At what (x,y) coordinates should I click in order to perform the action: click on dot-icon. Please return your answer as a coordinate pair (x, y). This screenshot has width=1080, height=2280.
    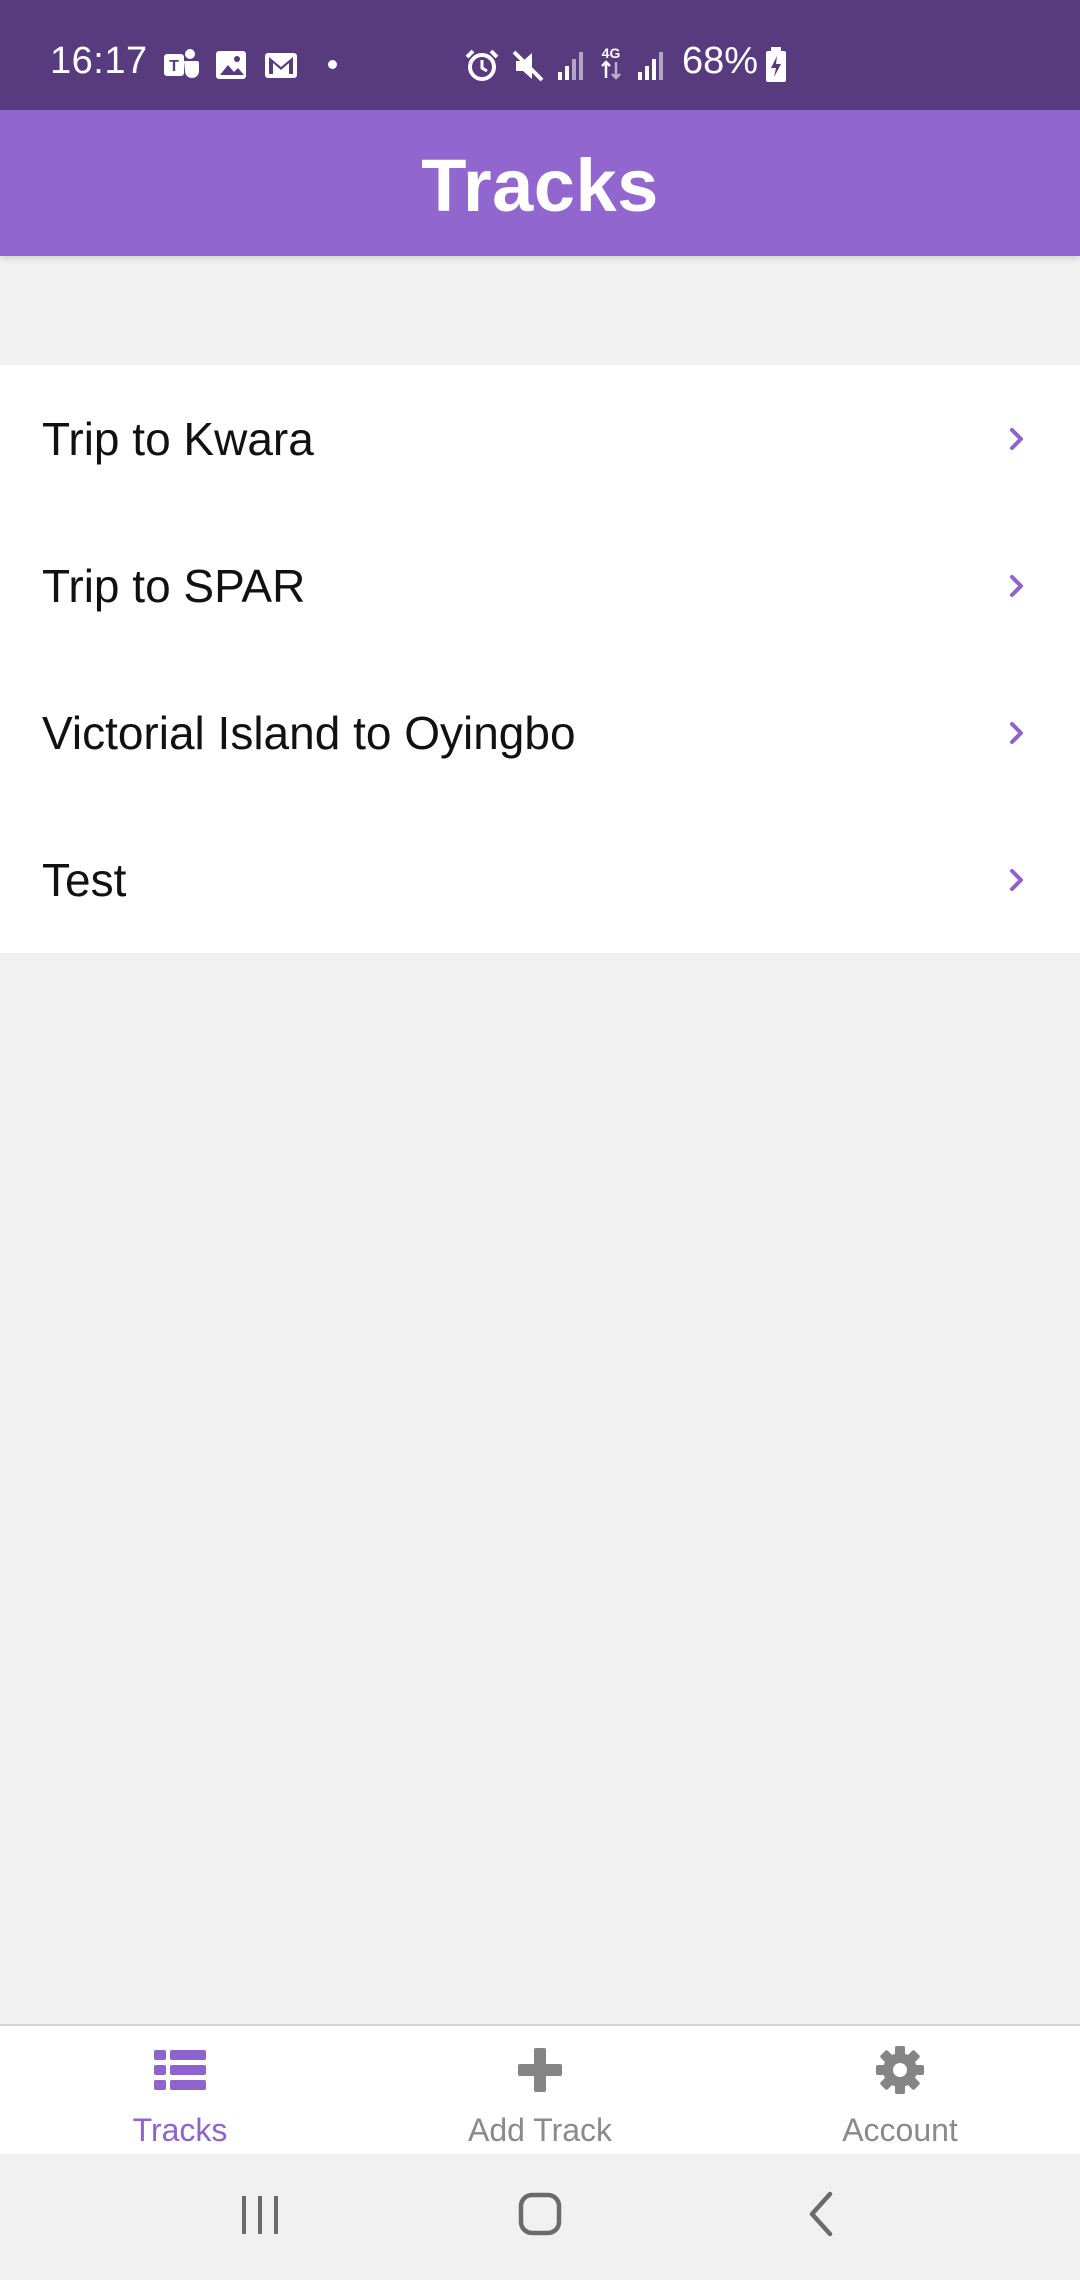
    Looking at the image, I should click on (332, 64).